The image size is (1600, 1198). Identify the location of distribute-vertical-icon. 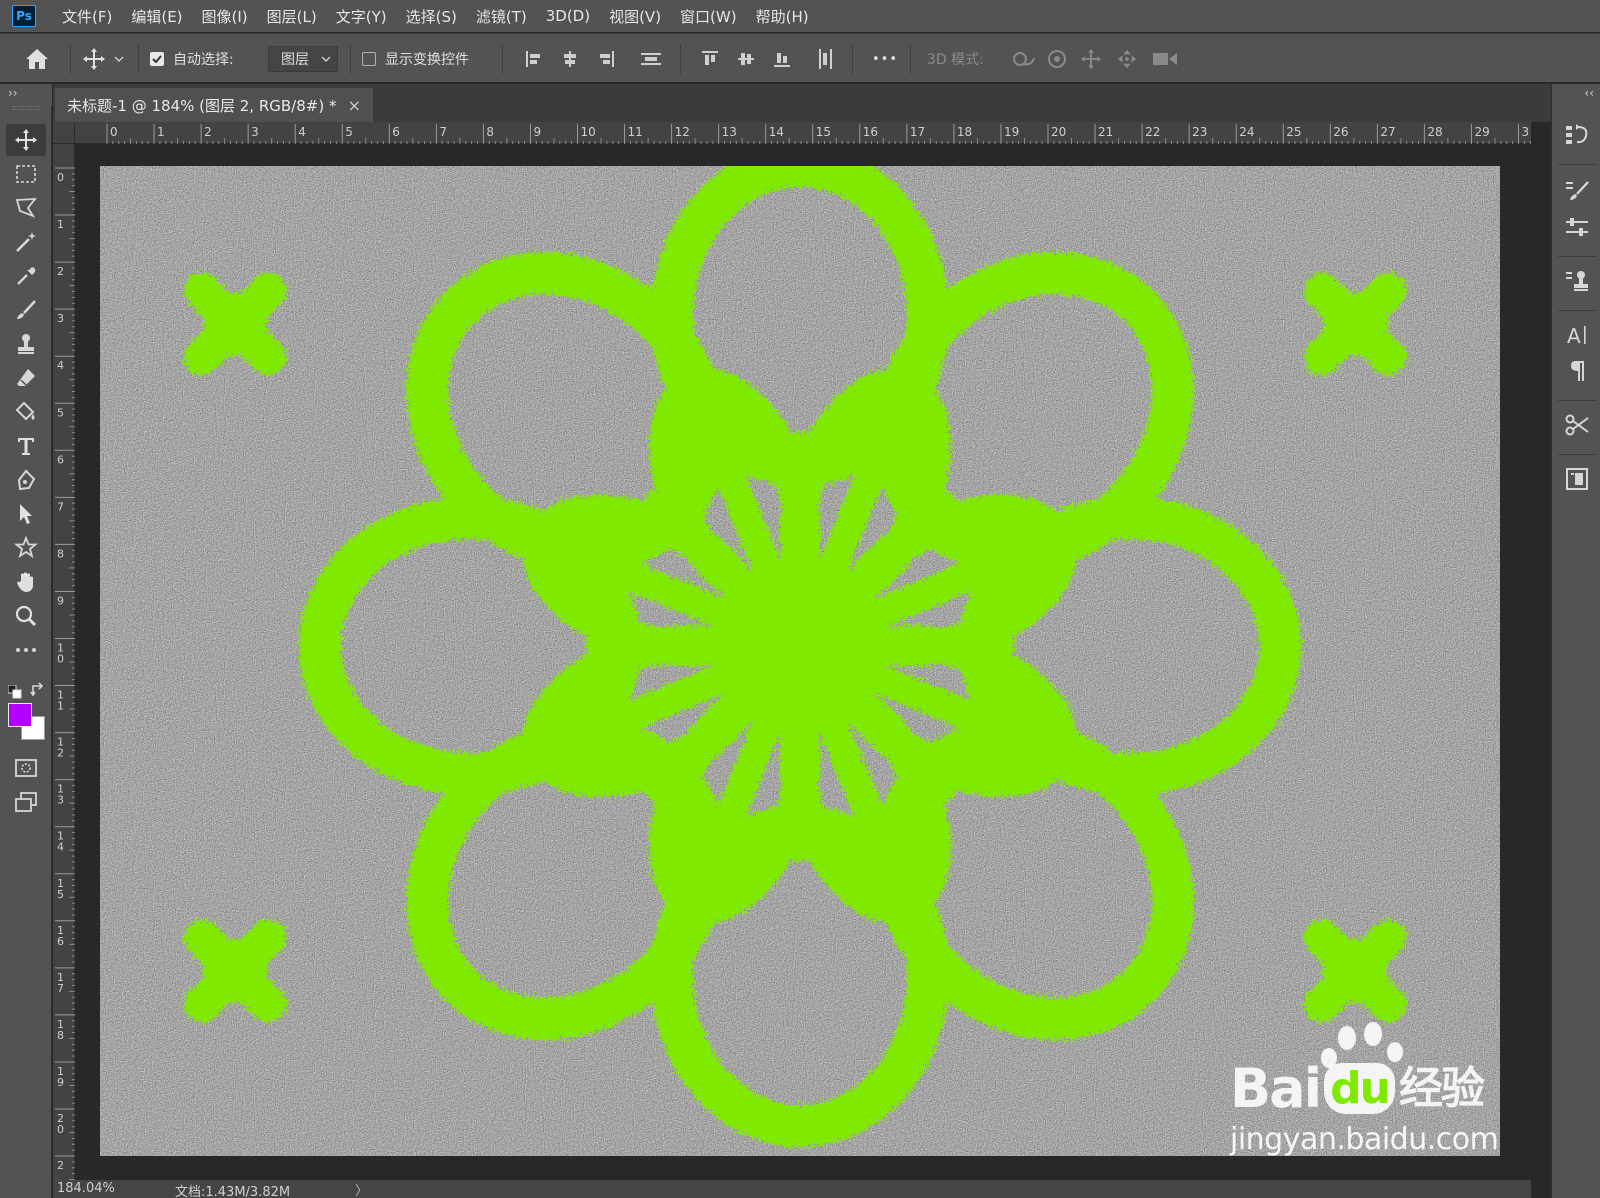
(651, 59).